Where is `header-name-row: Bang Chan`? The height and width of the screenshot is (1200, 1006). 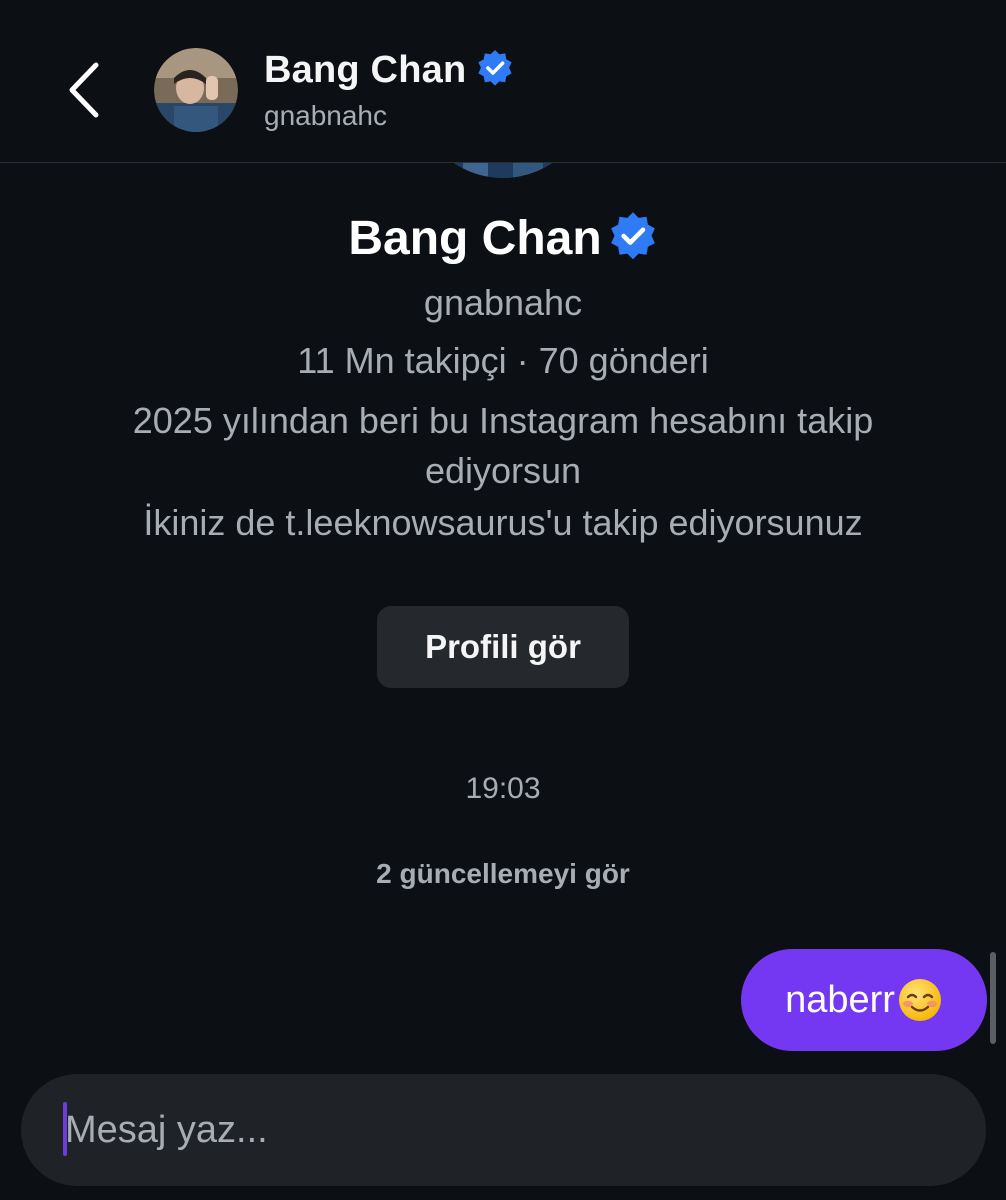 header-name-row: Bang Chan is located at coordinates (389, 70).